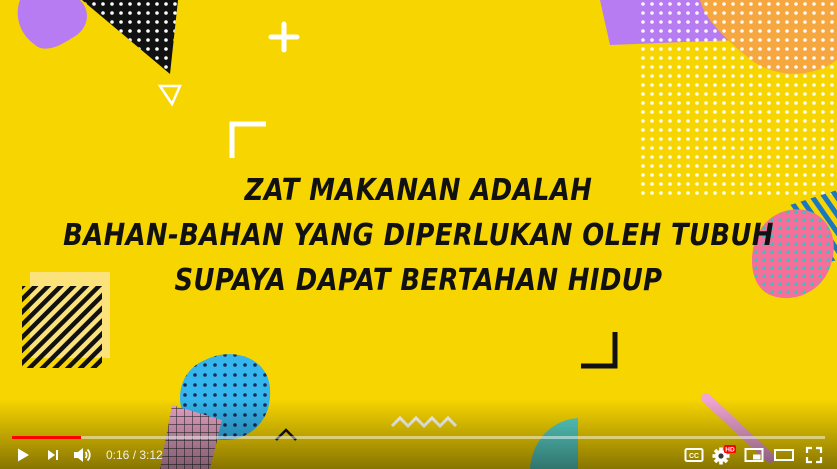  I want to click on next-icon, so click(53, 455).